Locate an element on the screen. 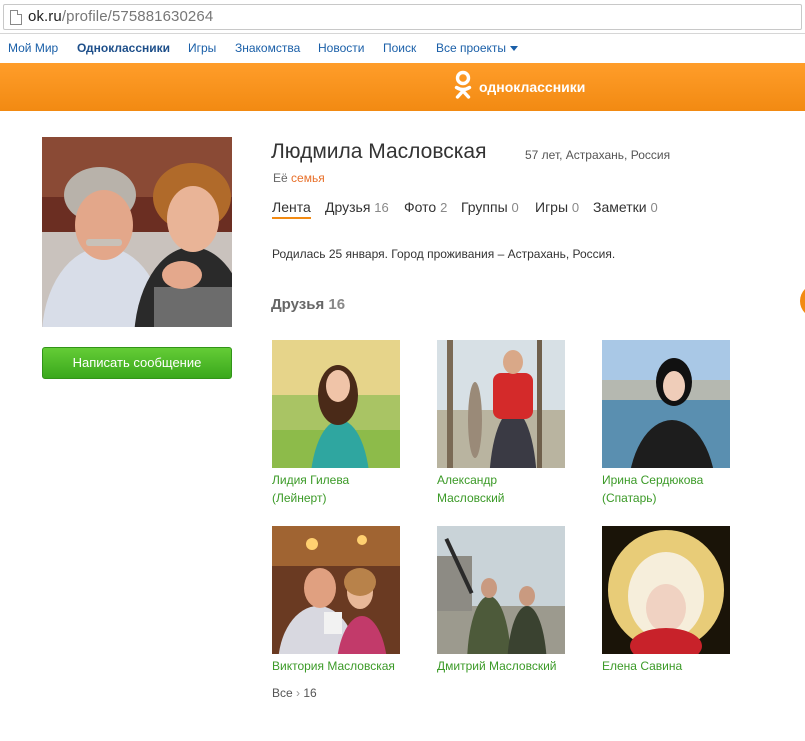 This screenshot has height=741, width=805. tab-friends: Друзья 16 is located at coordinates (357, 207).